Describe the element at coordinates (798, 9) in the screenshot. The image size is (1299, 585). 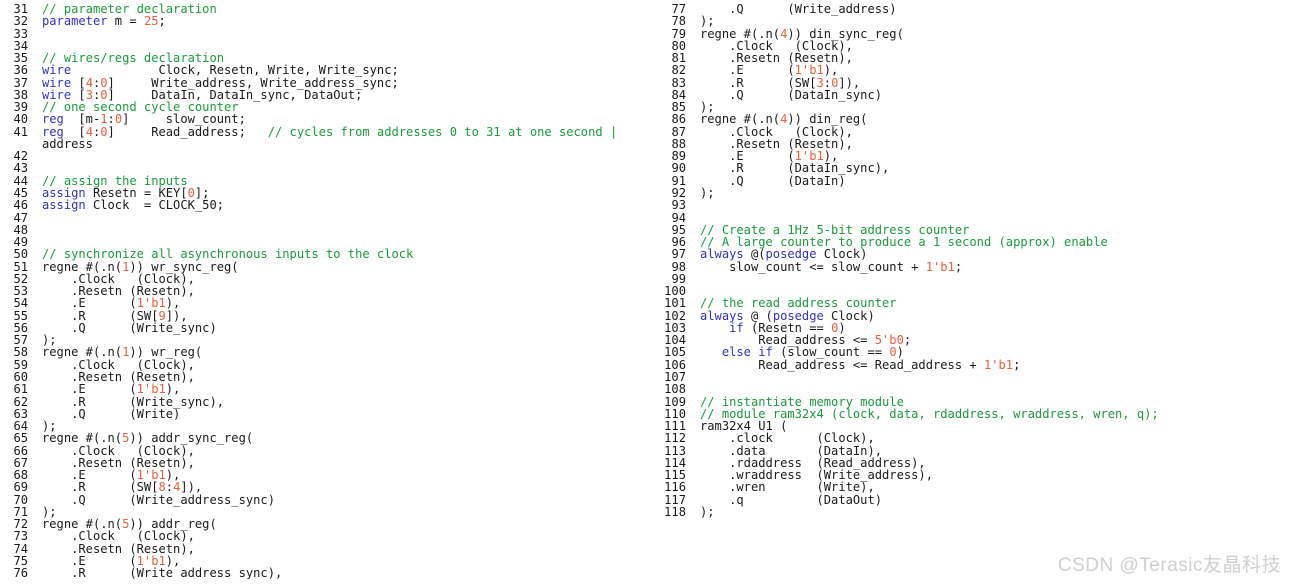
I see `code-token: .Q (Write_address)` at that location.